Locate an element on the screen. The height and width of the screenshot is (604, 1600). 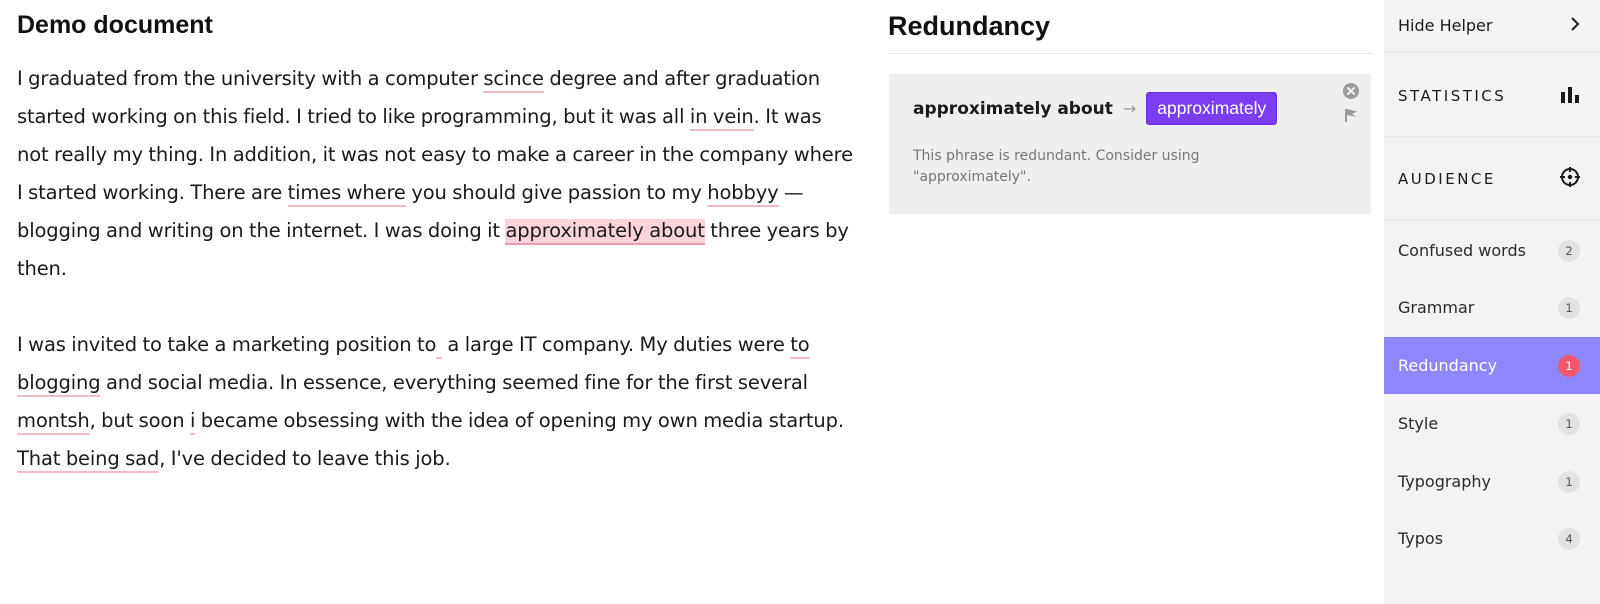
section-statistics: STATISTICS is located at coordinates (1492, 96).